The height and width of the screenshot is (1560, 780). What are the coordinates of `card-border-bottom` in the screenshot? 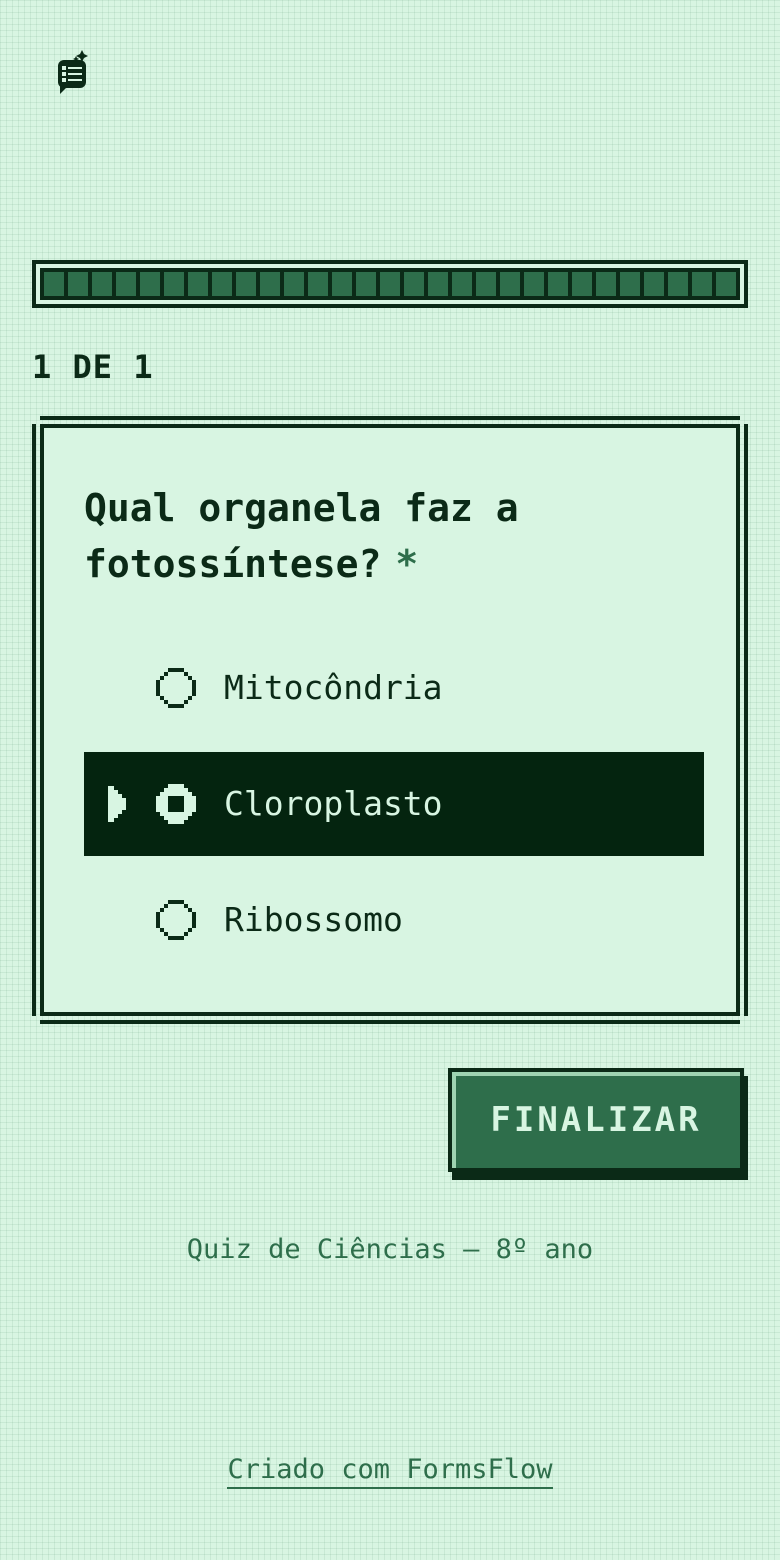 It's located at (390, 1022).